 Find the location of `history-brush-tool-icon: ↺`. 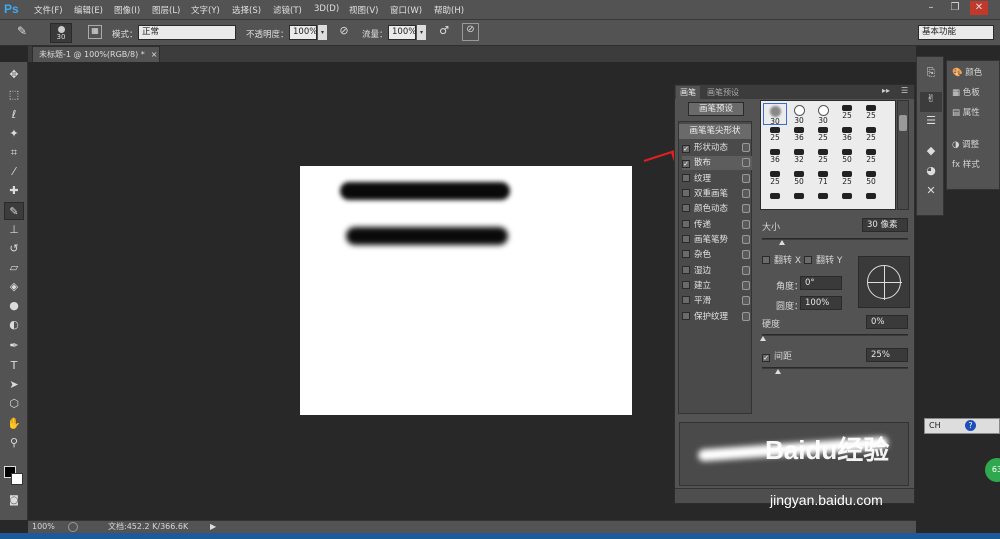

history-brush-tool-icon: ↺ is located at coordinates (14, 249).